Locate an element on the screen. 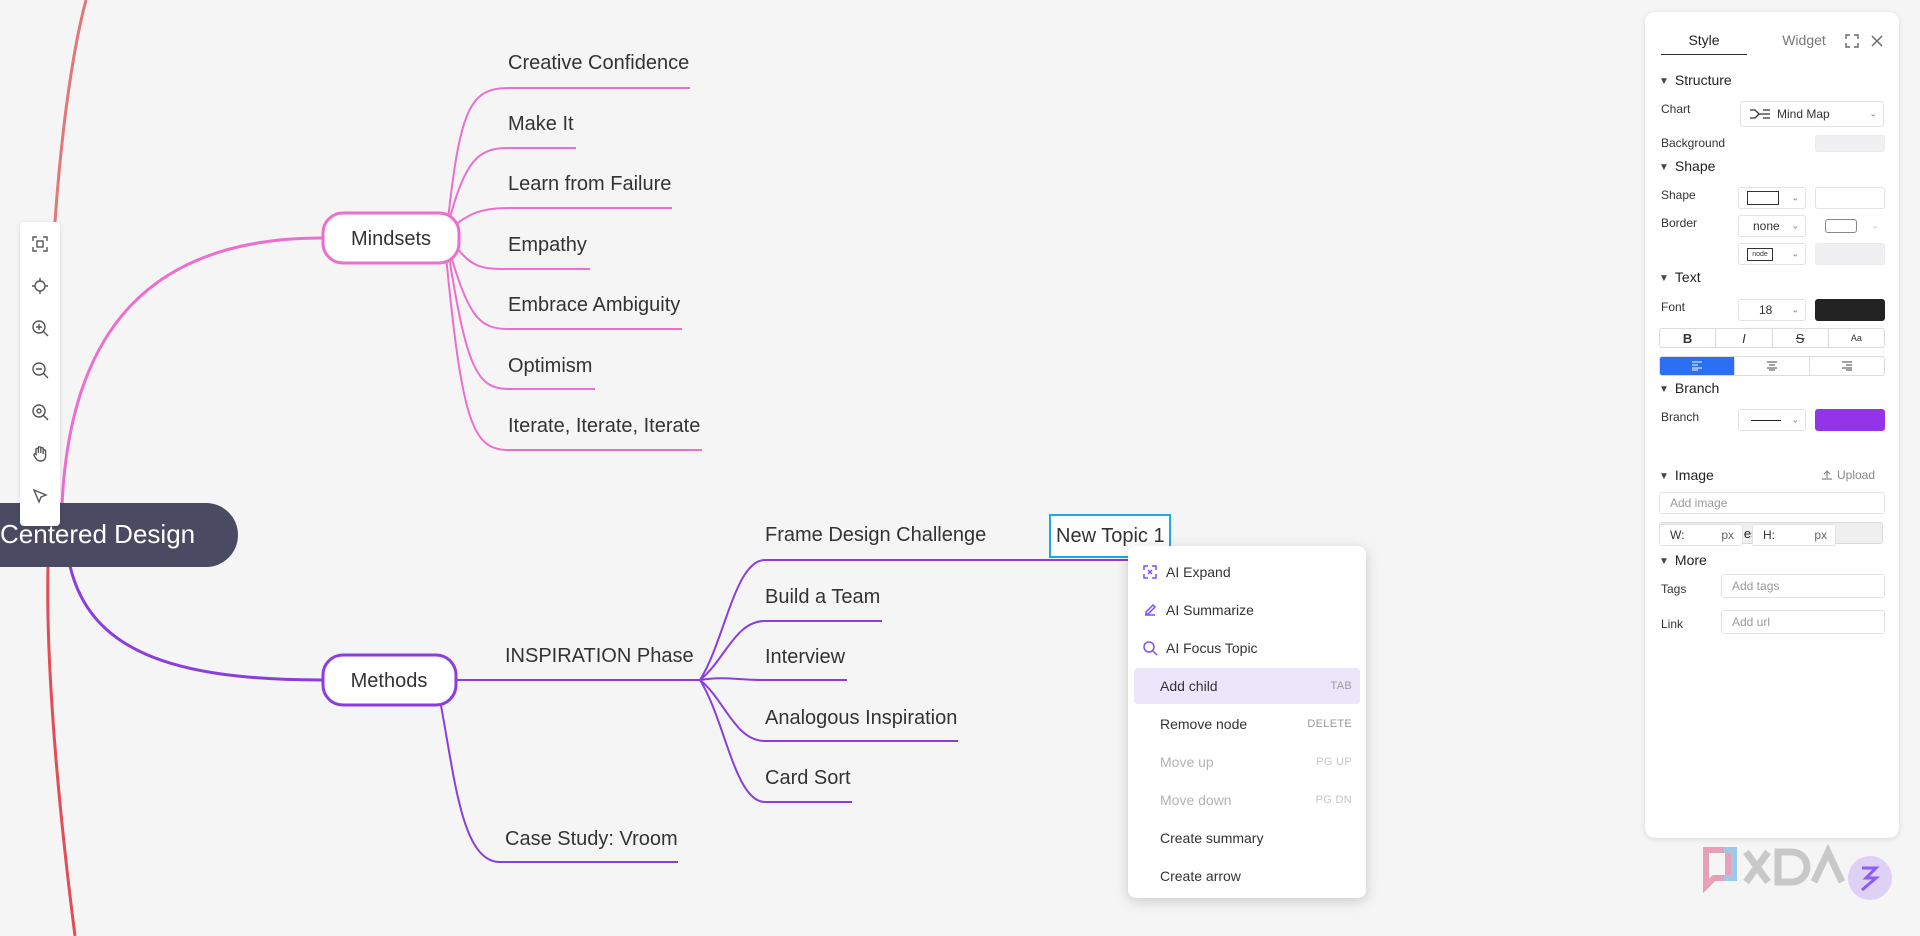  topic-inspiration-phase: INSPIRATION Phase is located at coordinates (599, 656).